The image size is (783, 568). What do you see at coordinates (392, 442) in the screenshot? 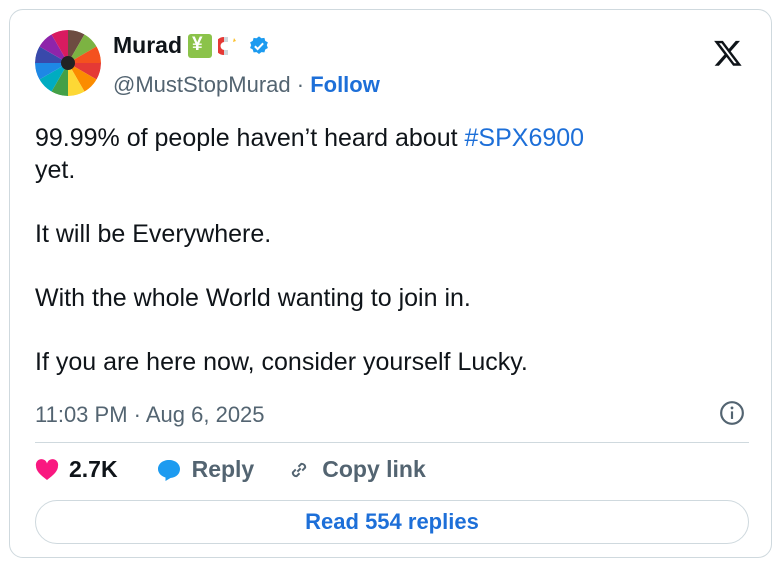
I see `divider` at bounding box center [392, 442].